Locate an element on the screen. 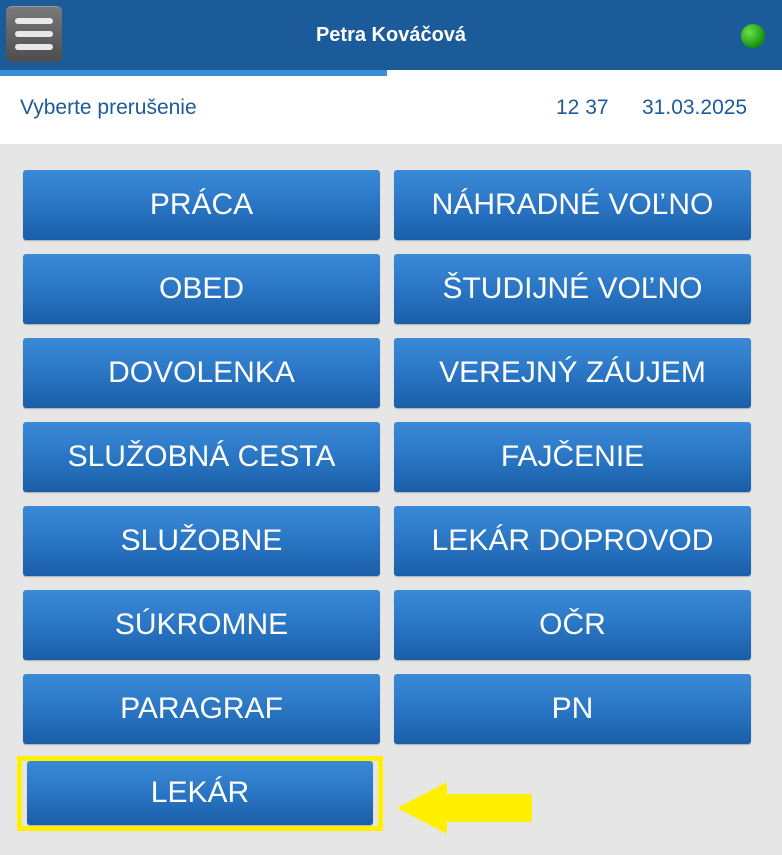 The width and height of the screenshot is (782, 855). yellow-left-arrow-icon is located at coordinates (464, 808).